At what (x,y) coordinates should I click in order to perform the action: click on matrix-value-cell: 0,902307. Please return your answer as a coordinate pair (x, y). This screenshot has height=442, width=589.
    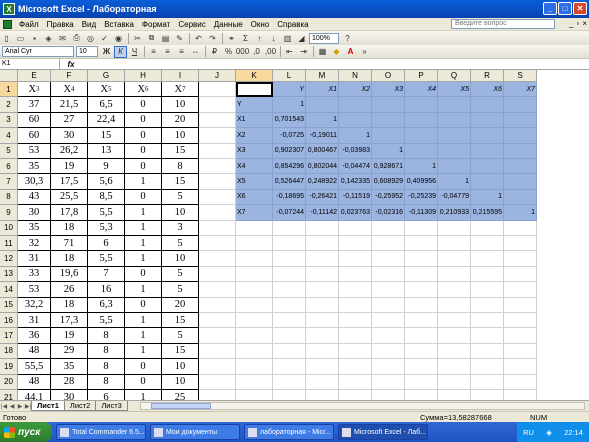
    Looking at the image, I should click on (289, 151).